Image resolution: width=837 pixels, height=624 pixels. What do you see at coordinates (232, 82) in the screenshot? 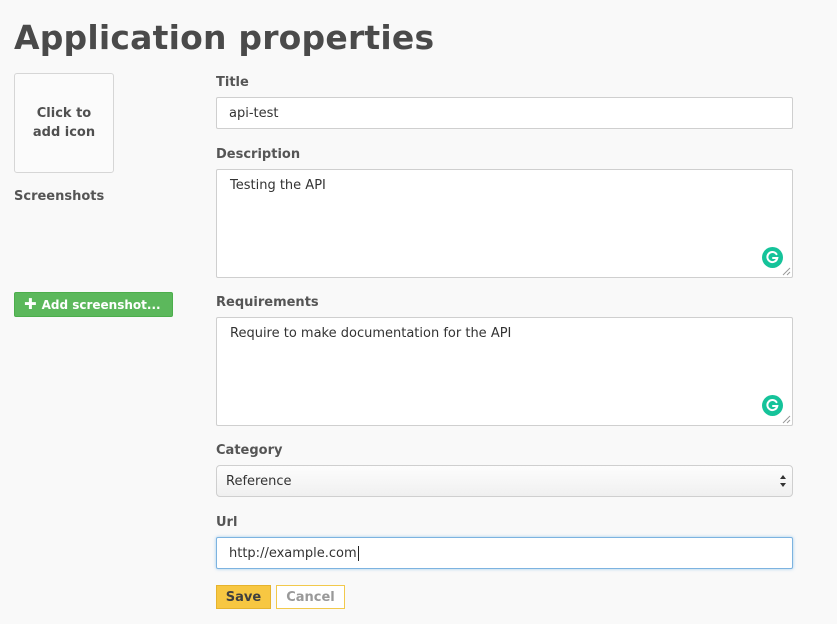
I see `title-label: Title` at bounding box center [232, 82].